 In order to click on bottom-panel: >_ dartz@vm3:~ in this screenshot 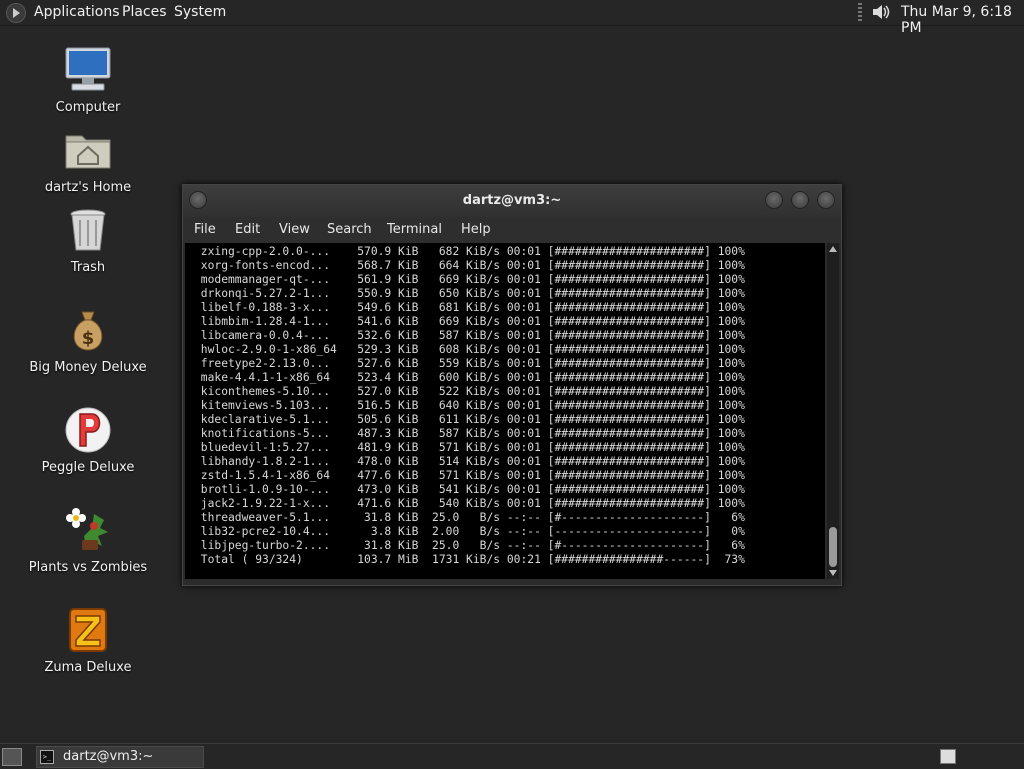, I will do `click(512, 756)`.